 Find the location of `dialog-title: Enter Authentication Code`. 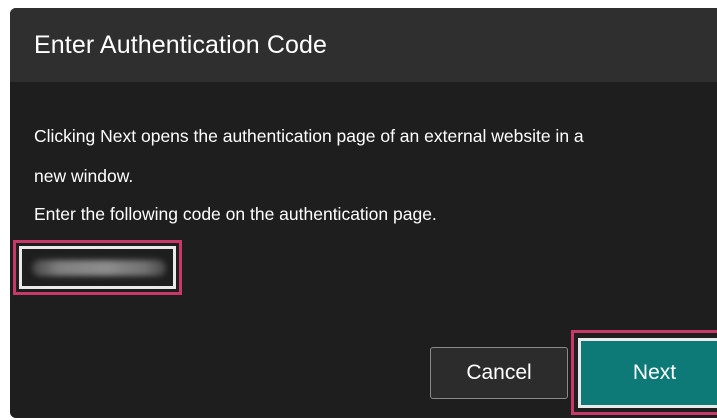

dialog-title: Enter Authentication Code is located at coordinates (180, 44).